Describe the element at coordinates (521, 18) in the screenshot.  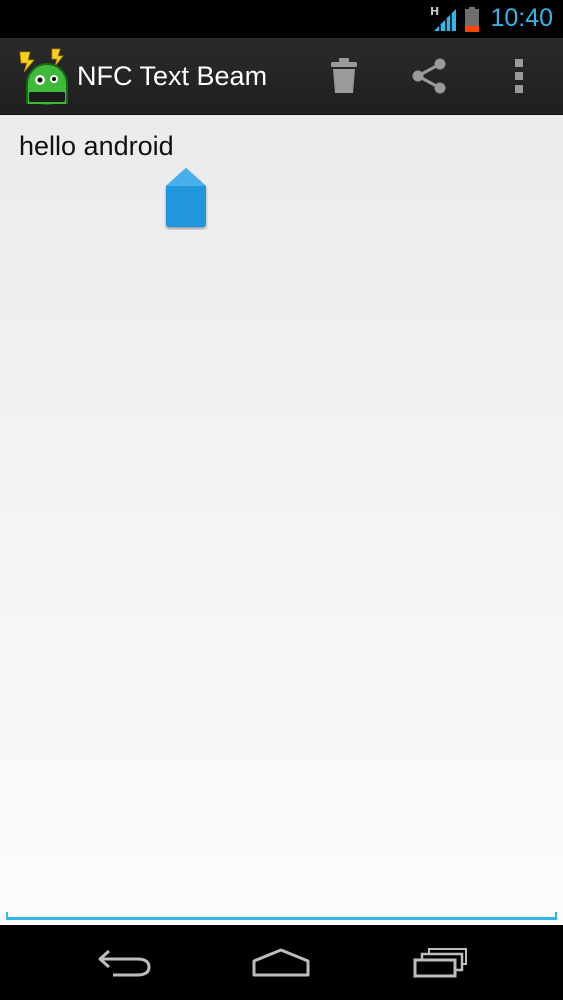
I see `status-clock: 10:40` at that location.